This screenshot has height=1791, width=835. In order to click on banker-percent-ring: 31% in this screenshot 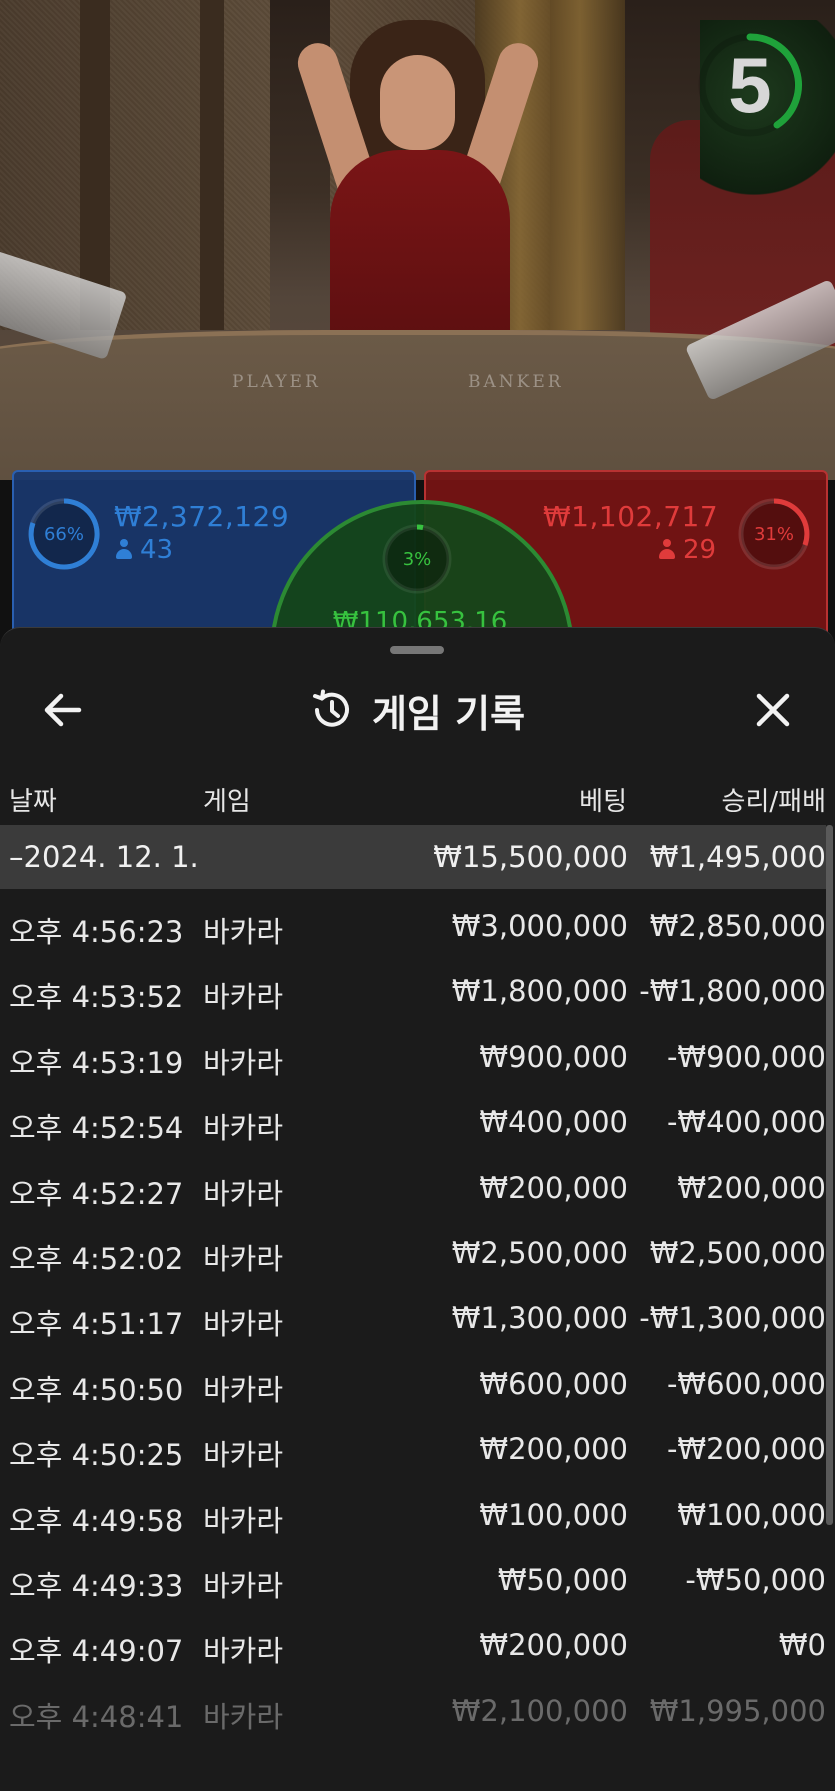, I will do `click(774, 534)`.